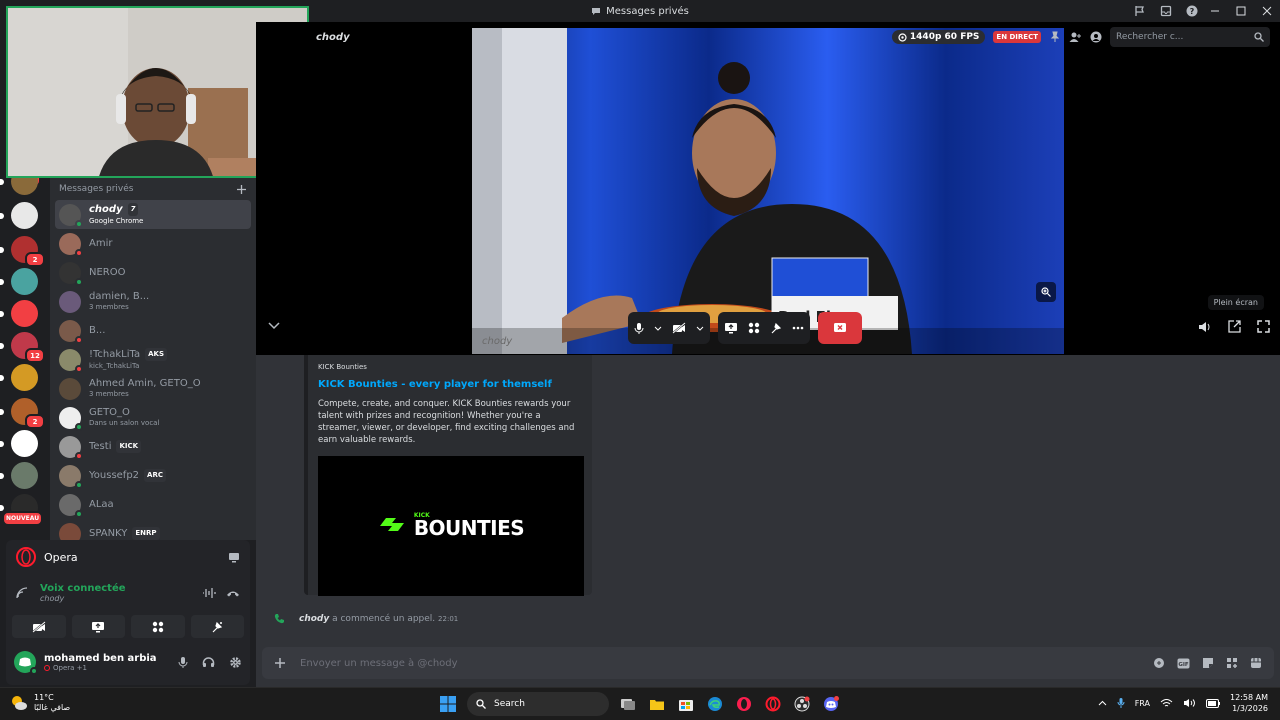  Describe the element at coordinates (217, 626) in the screenshot. I see `soundboard-button` at that location.